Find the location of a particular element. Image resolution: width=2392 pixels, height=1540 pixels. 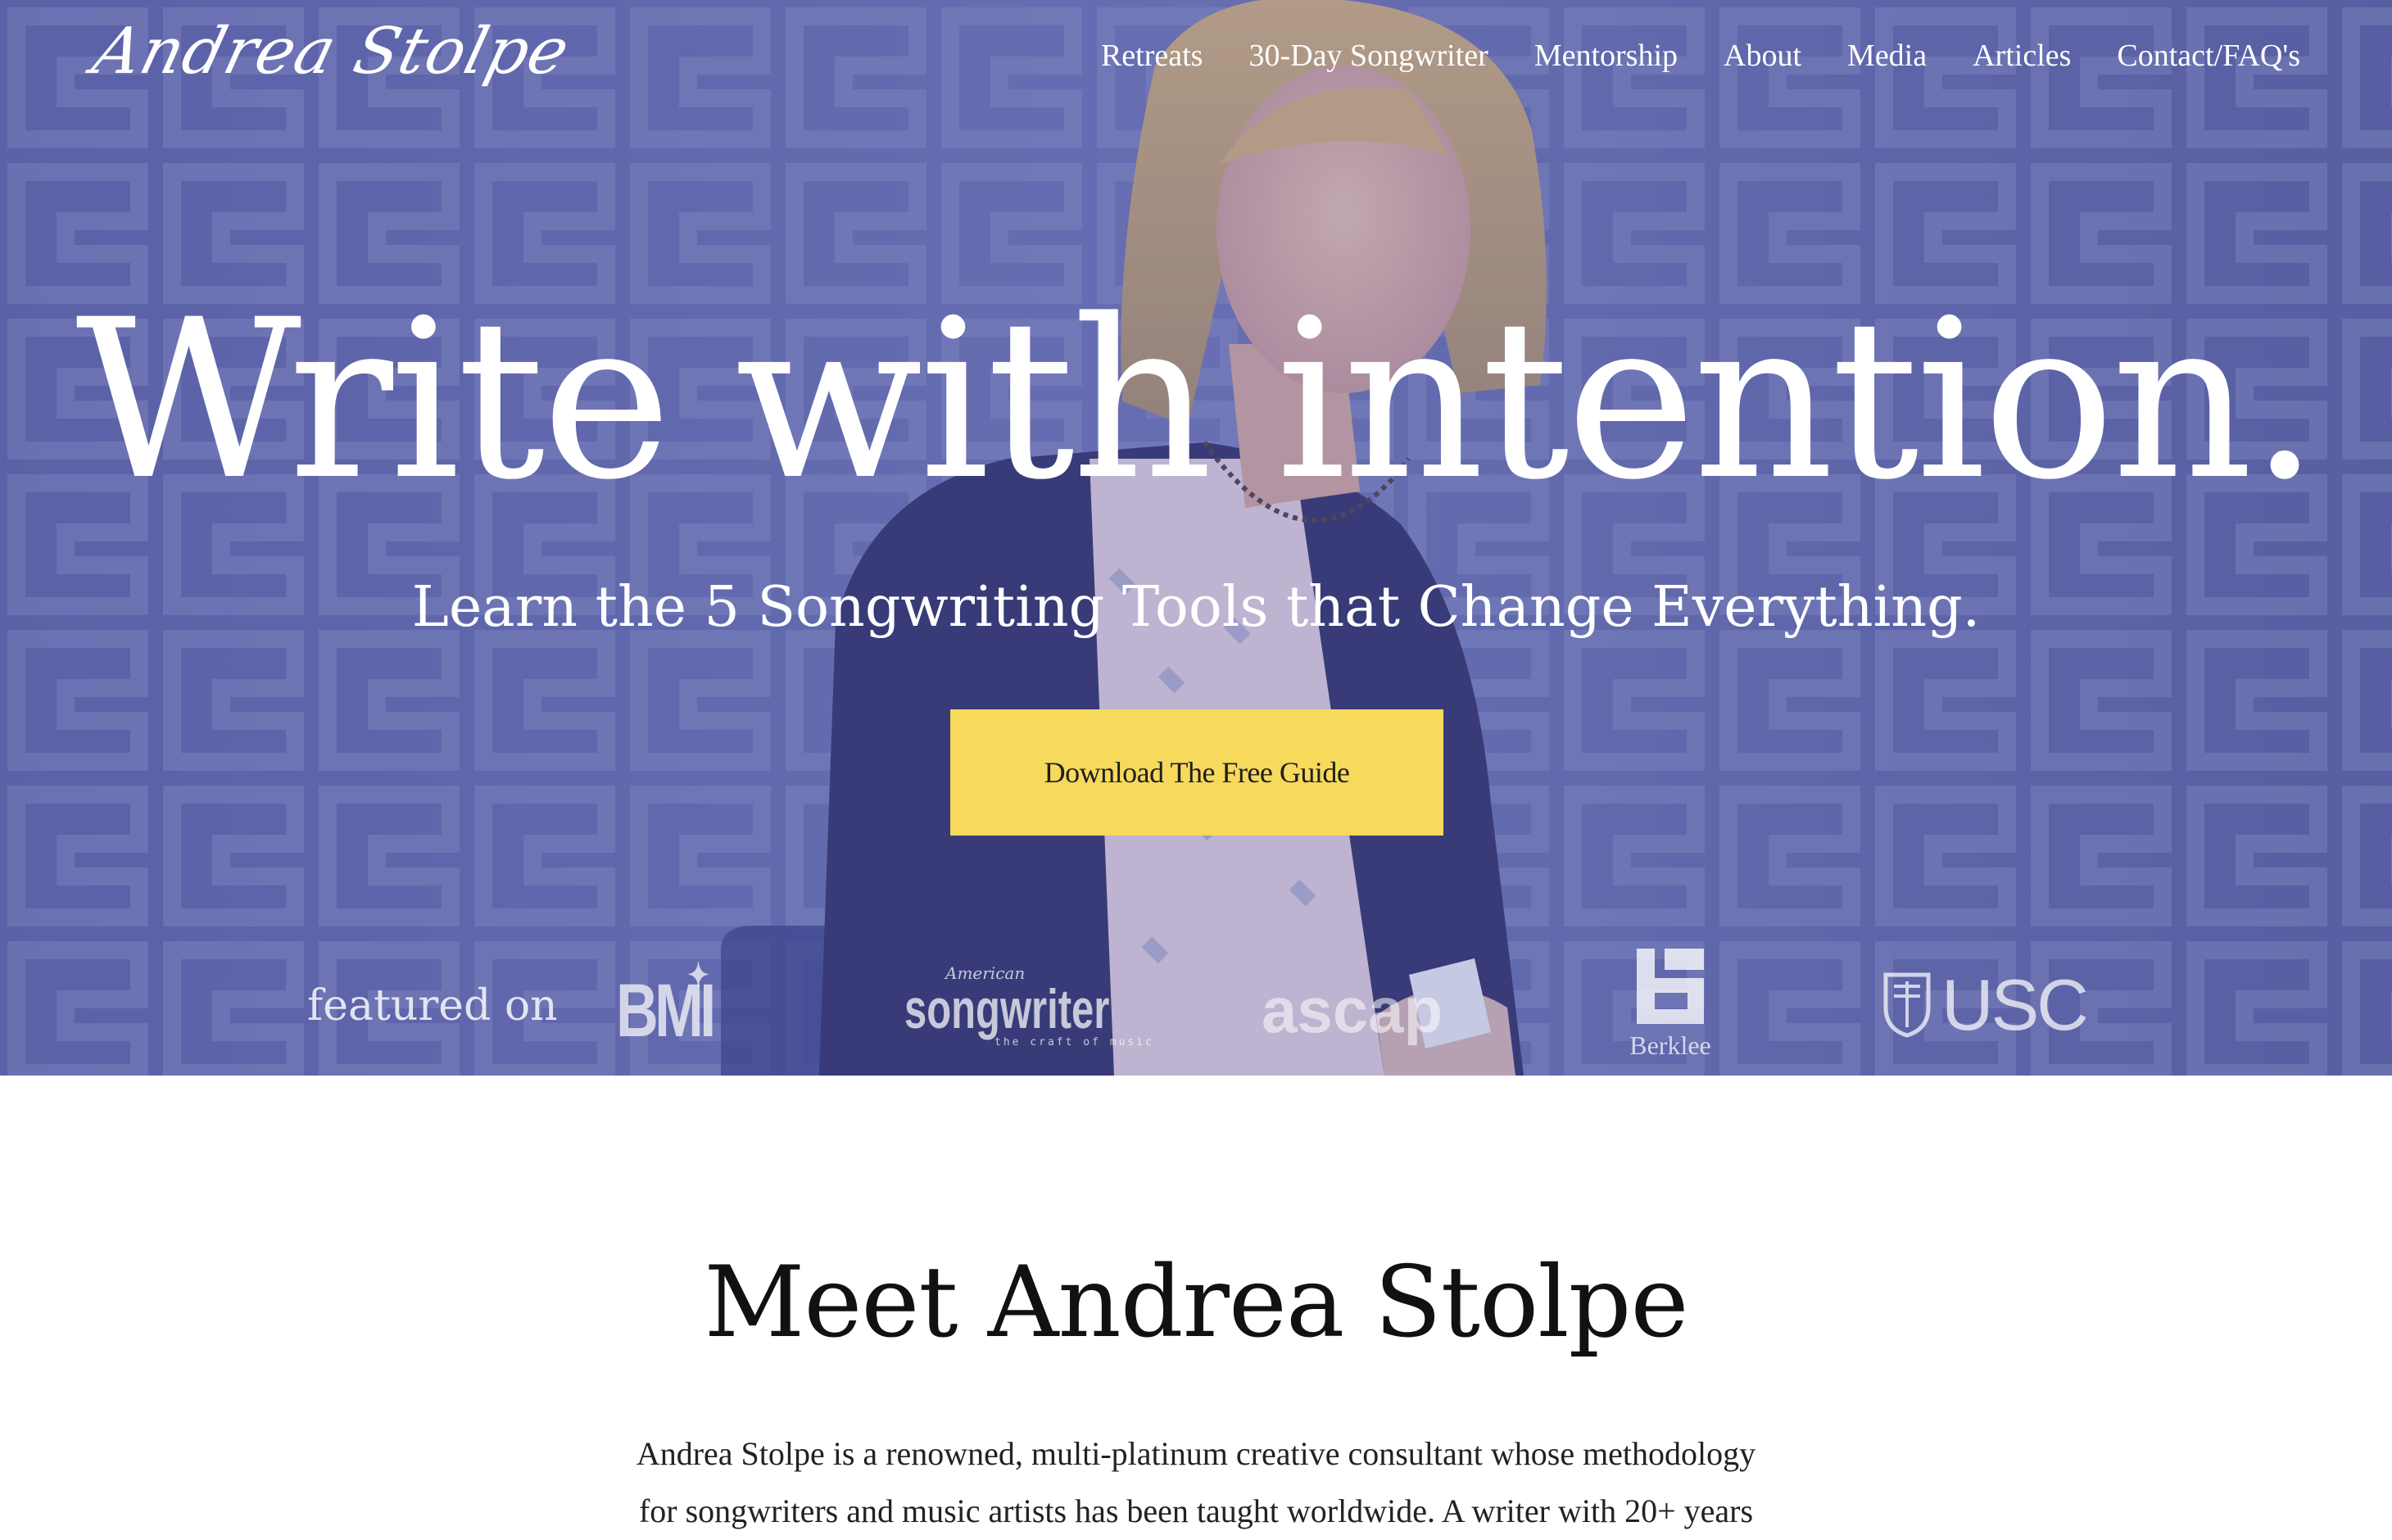

shield-icon is located at coordinates (1907, 1005).